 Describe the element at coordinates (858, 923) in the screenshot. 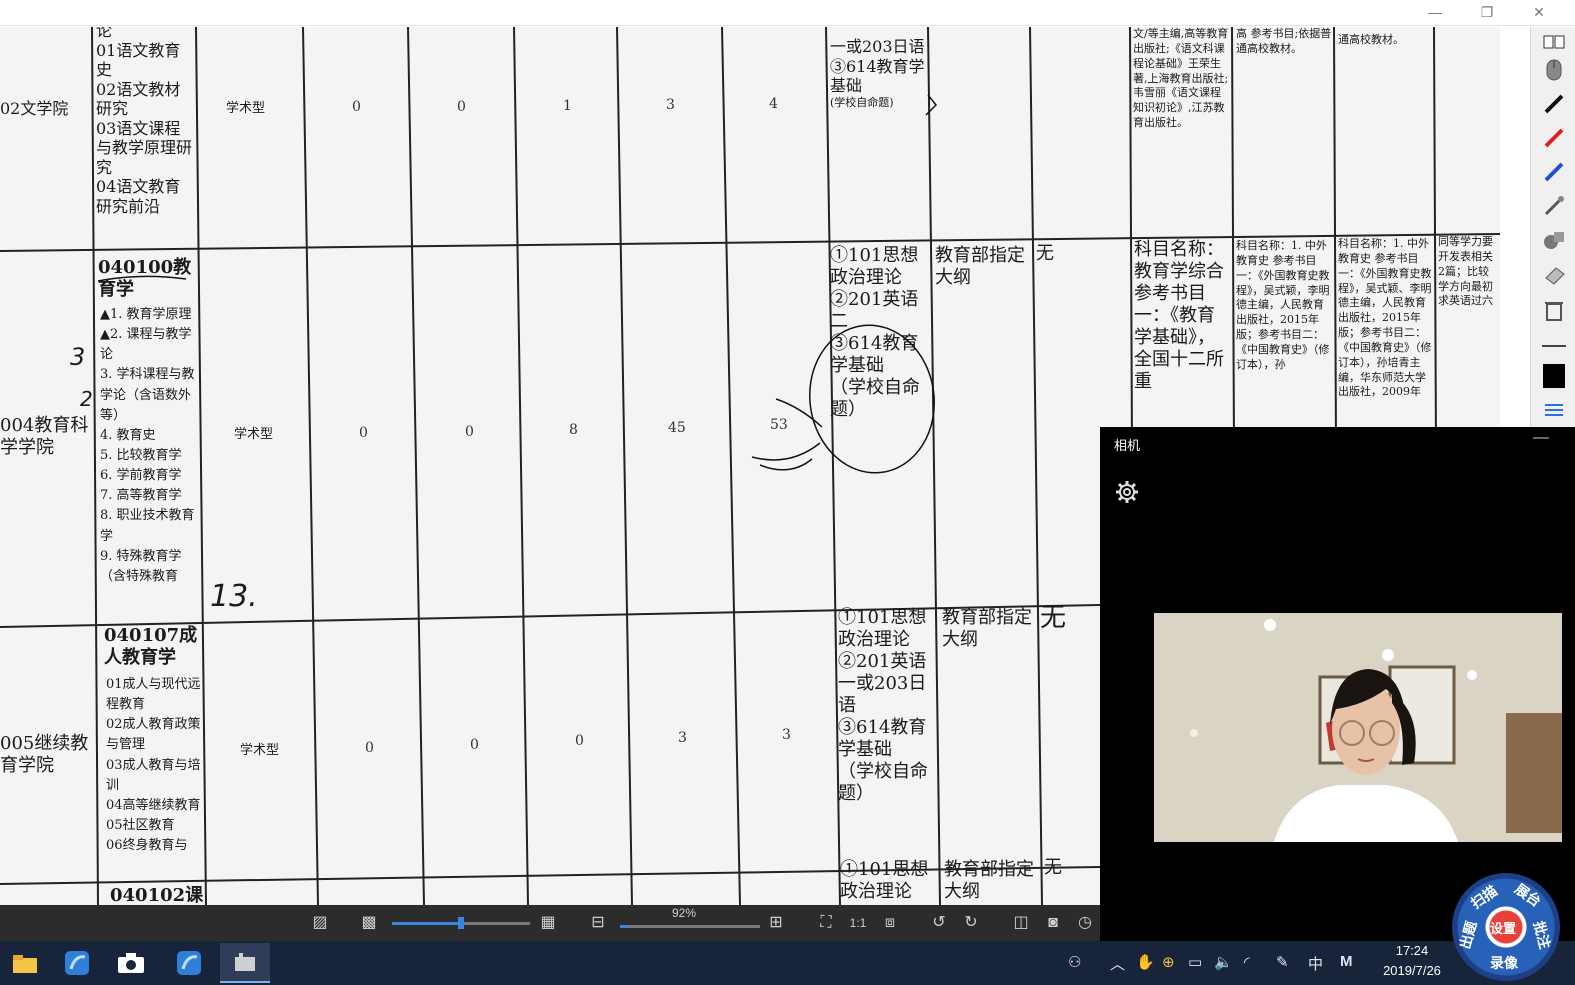

I see `actual-size-icon: 1:1` at that location.